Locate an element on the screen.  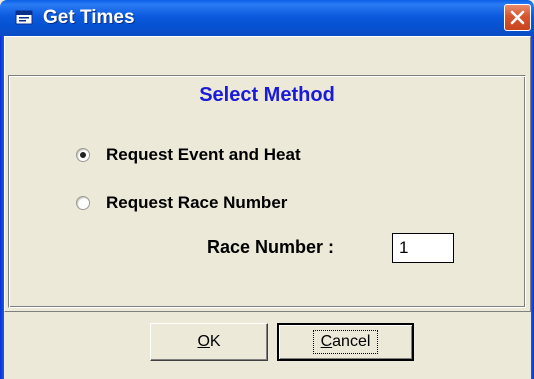
race-number-label: Race Number : is located at coordinates (271, 247).